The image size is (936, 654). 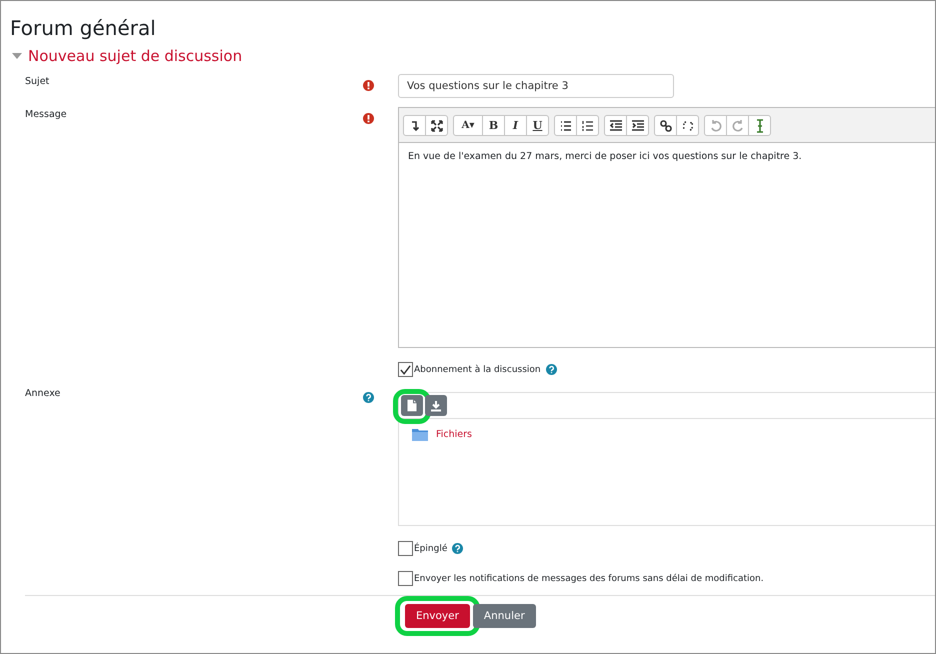 I want to click on indent-button, so click(x=637, y=125).